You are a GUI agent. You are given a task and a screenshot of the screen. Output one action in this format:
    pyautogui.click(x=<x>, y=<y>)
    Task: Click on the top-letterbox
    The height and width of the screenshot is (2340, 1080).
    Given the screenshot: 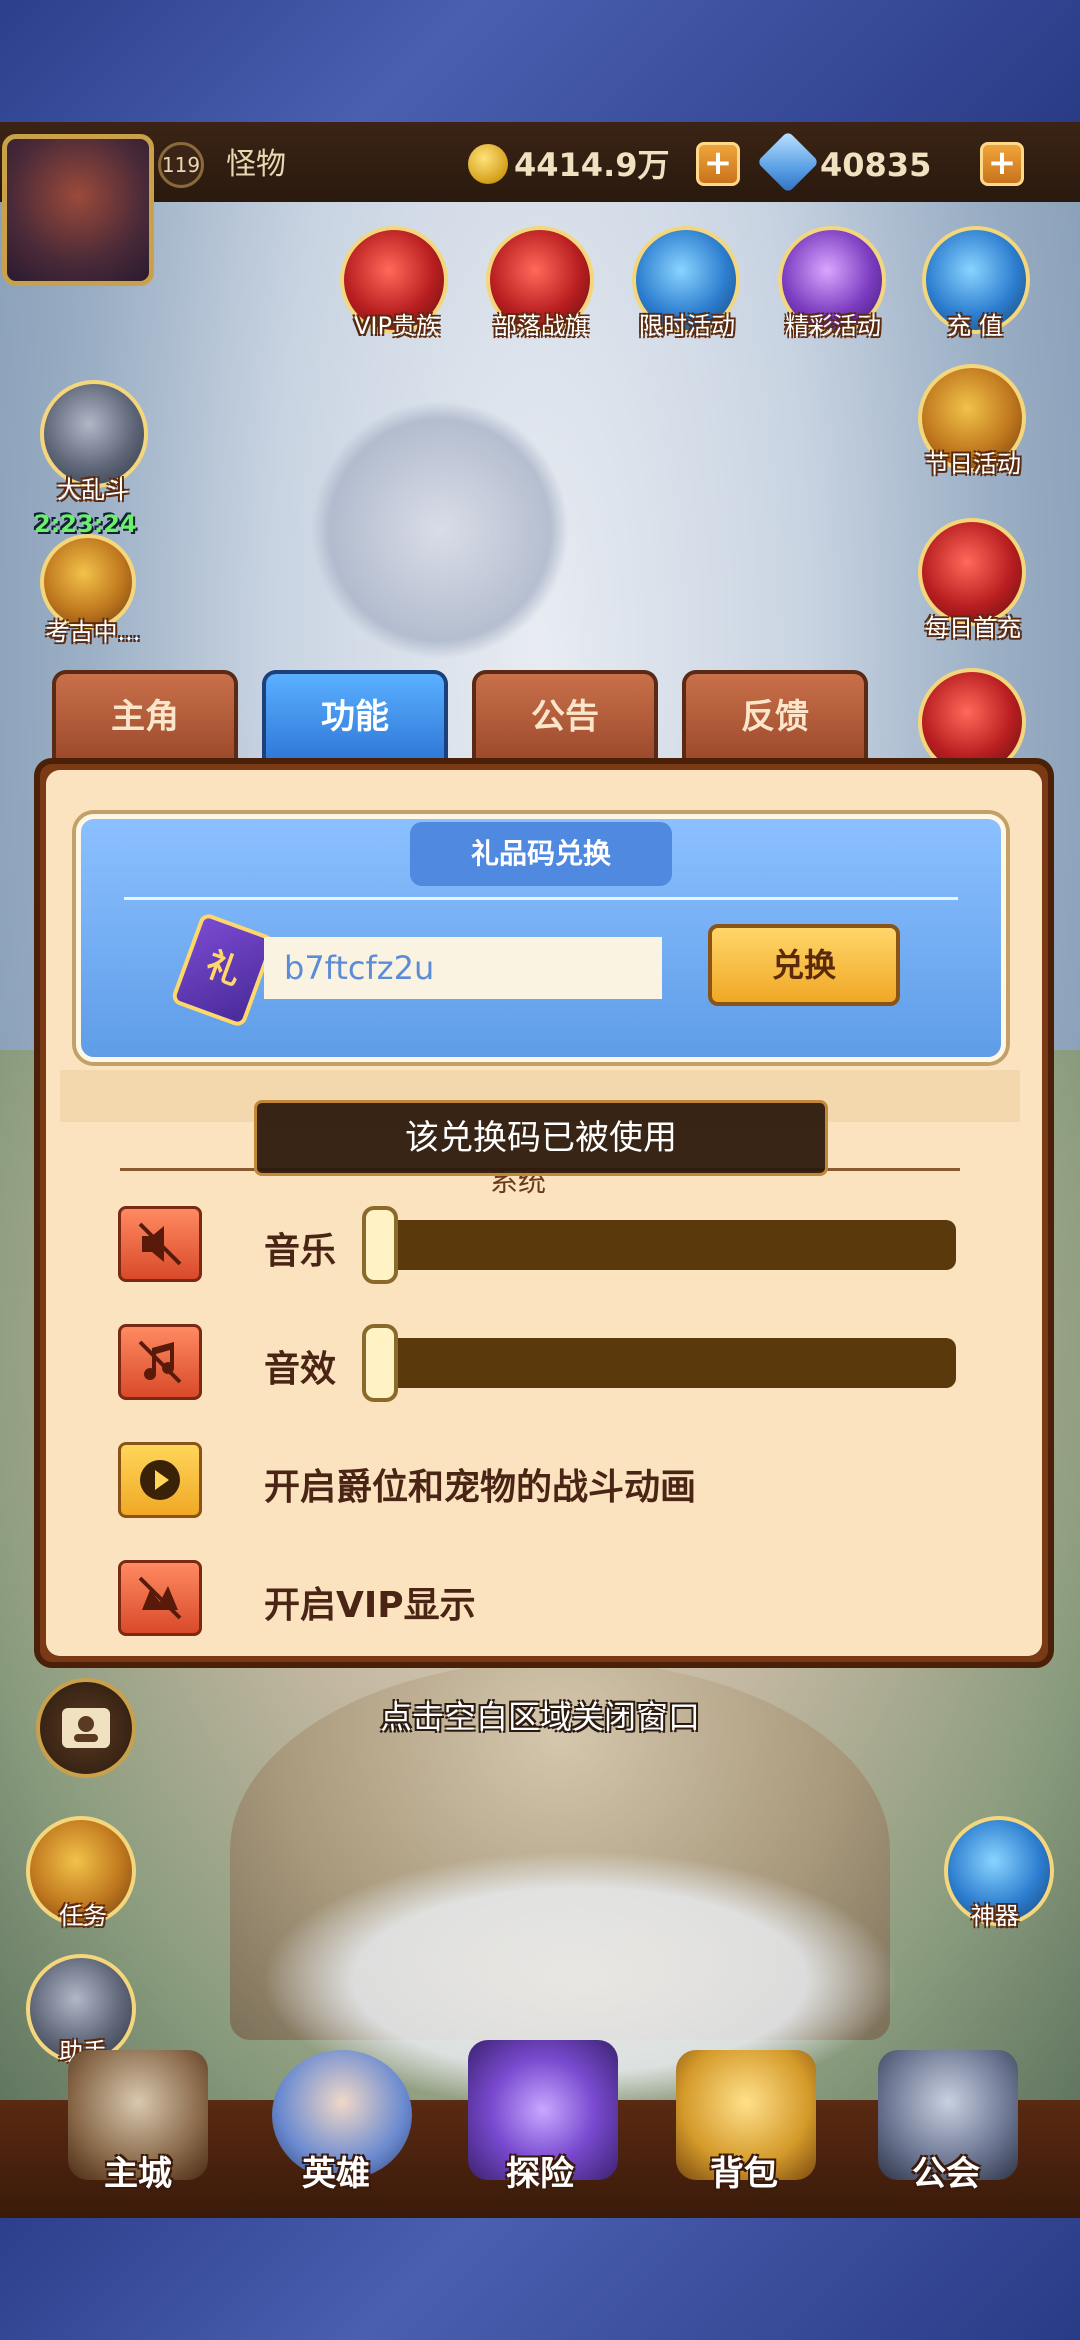 What is the action you would take?
    pyautogui.click(x=540, y=61)
    